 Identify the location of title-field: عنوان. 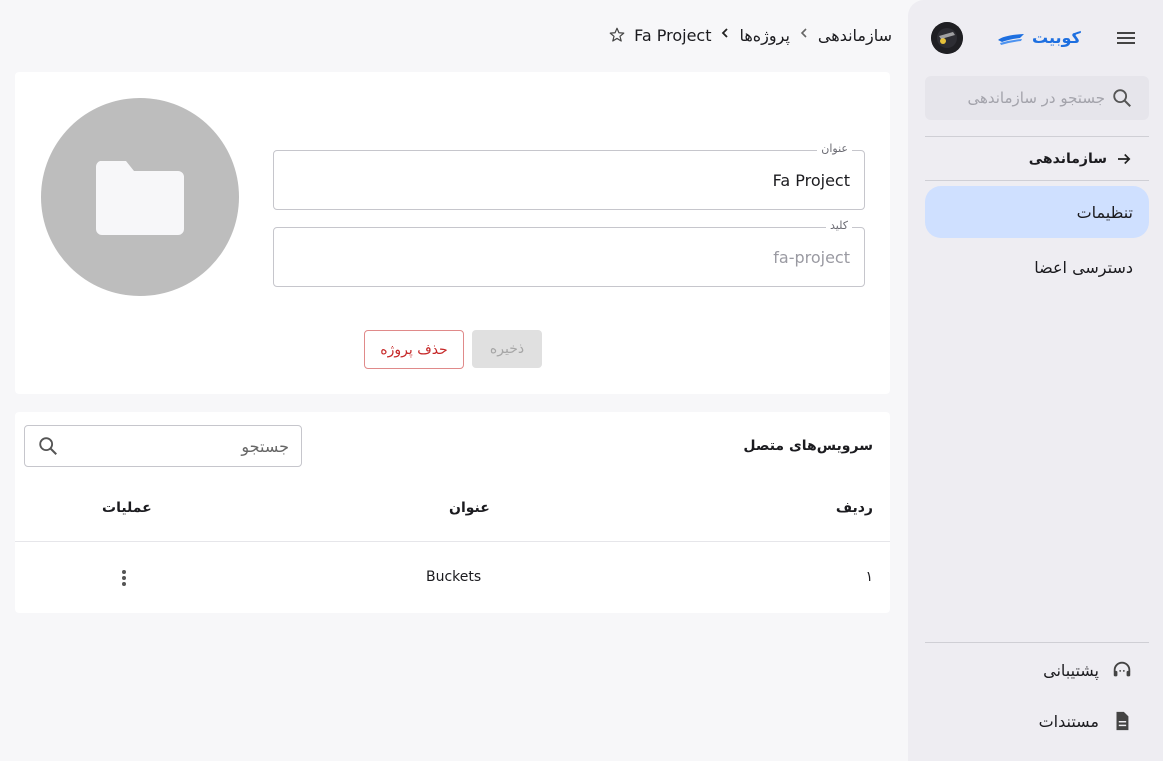
(569, 176).